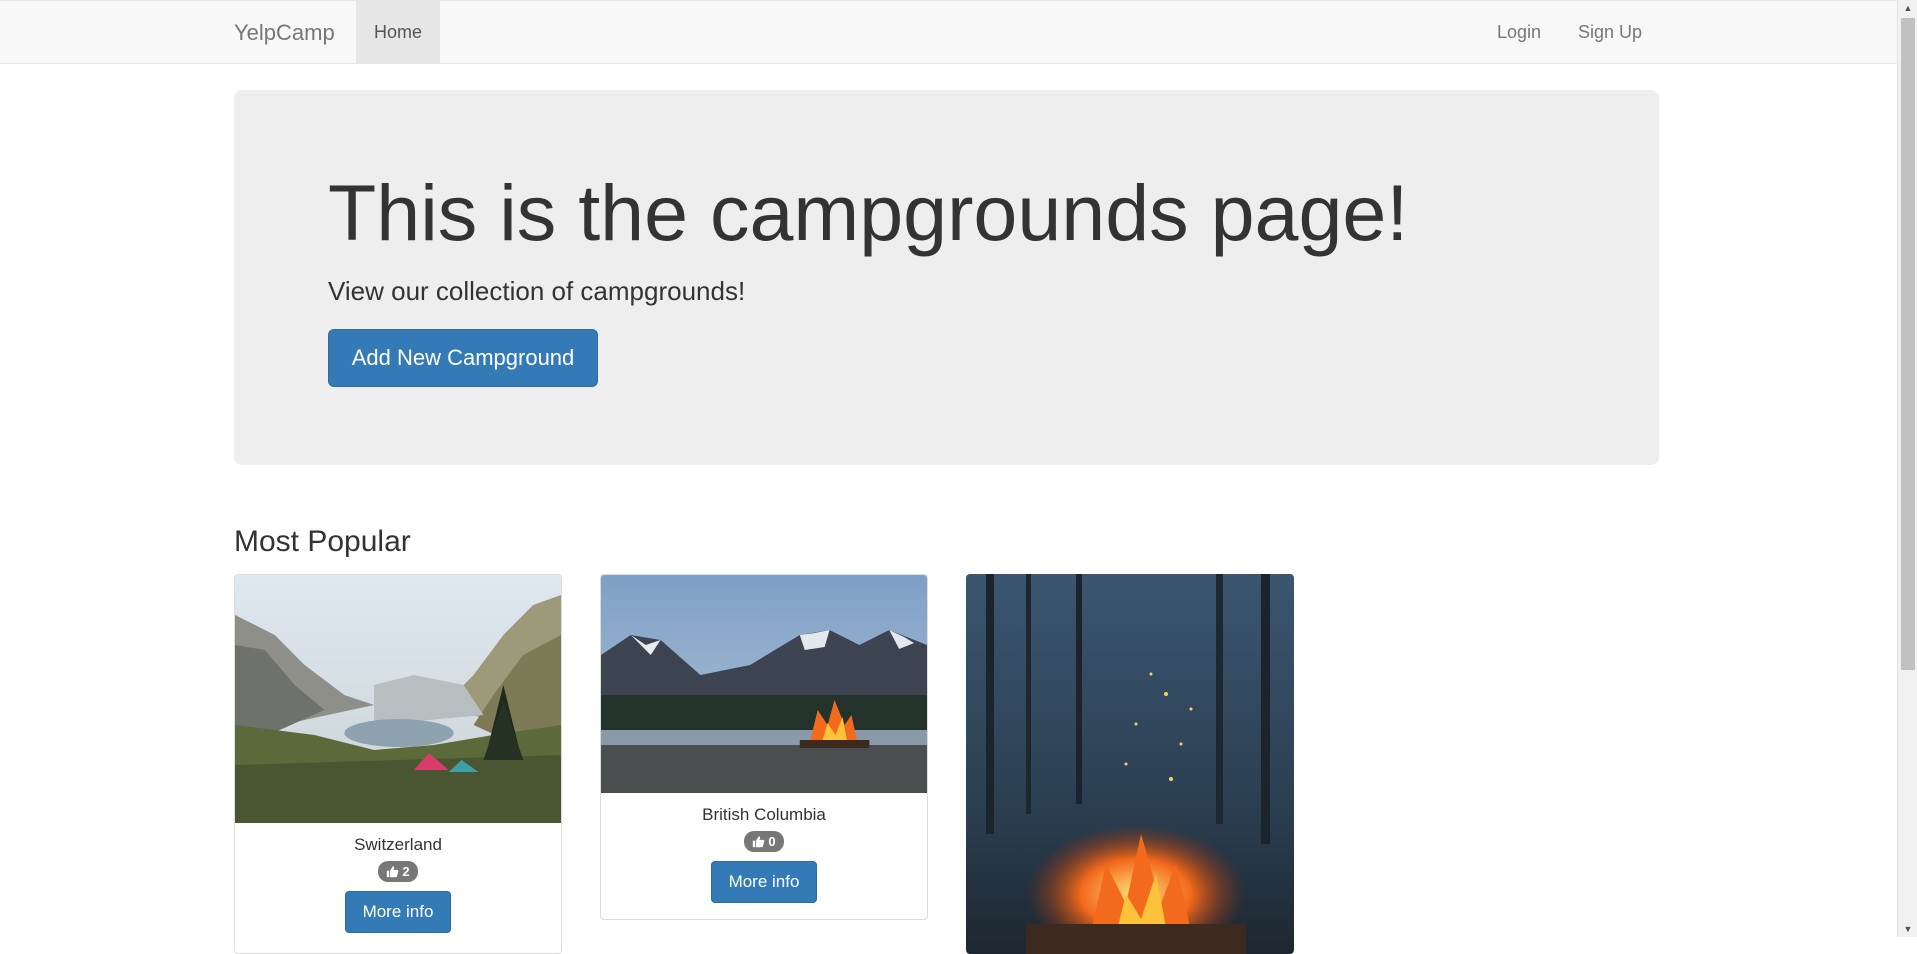 This screenshot has height=954, width=1917. I want to click on scroll-up-arrow-icon: ▲, so click(1907, 8).